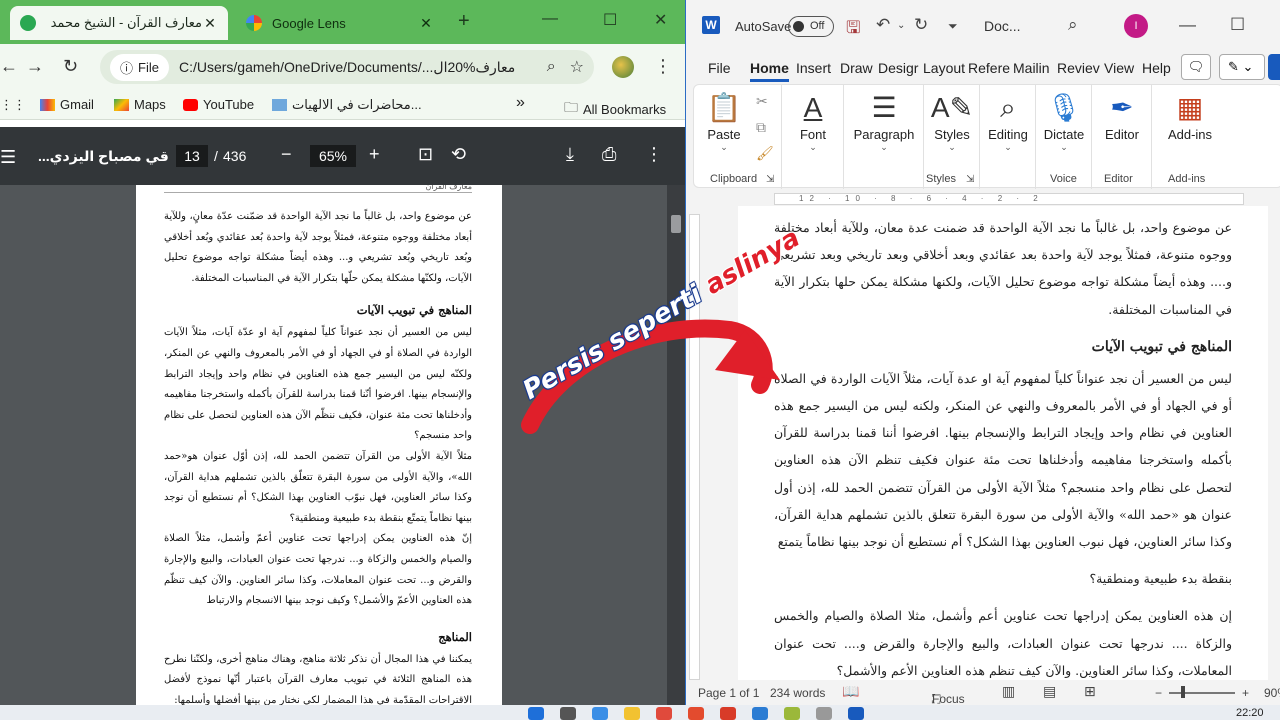 The width and height of the screenshot is (1280, 720). Describe the element at coordinates (1183, 692) in the screenshot. I see `zoom-slider-knob` at that location.